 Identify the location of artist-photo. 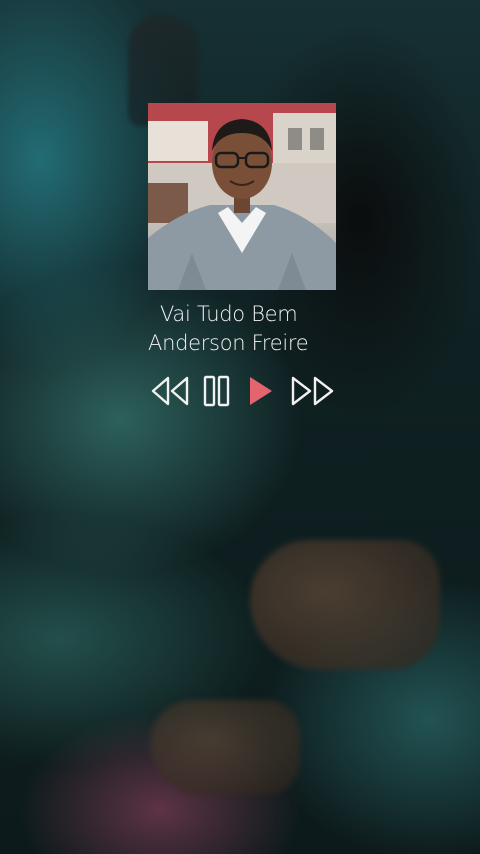
(242, 196).